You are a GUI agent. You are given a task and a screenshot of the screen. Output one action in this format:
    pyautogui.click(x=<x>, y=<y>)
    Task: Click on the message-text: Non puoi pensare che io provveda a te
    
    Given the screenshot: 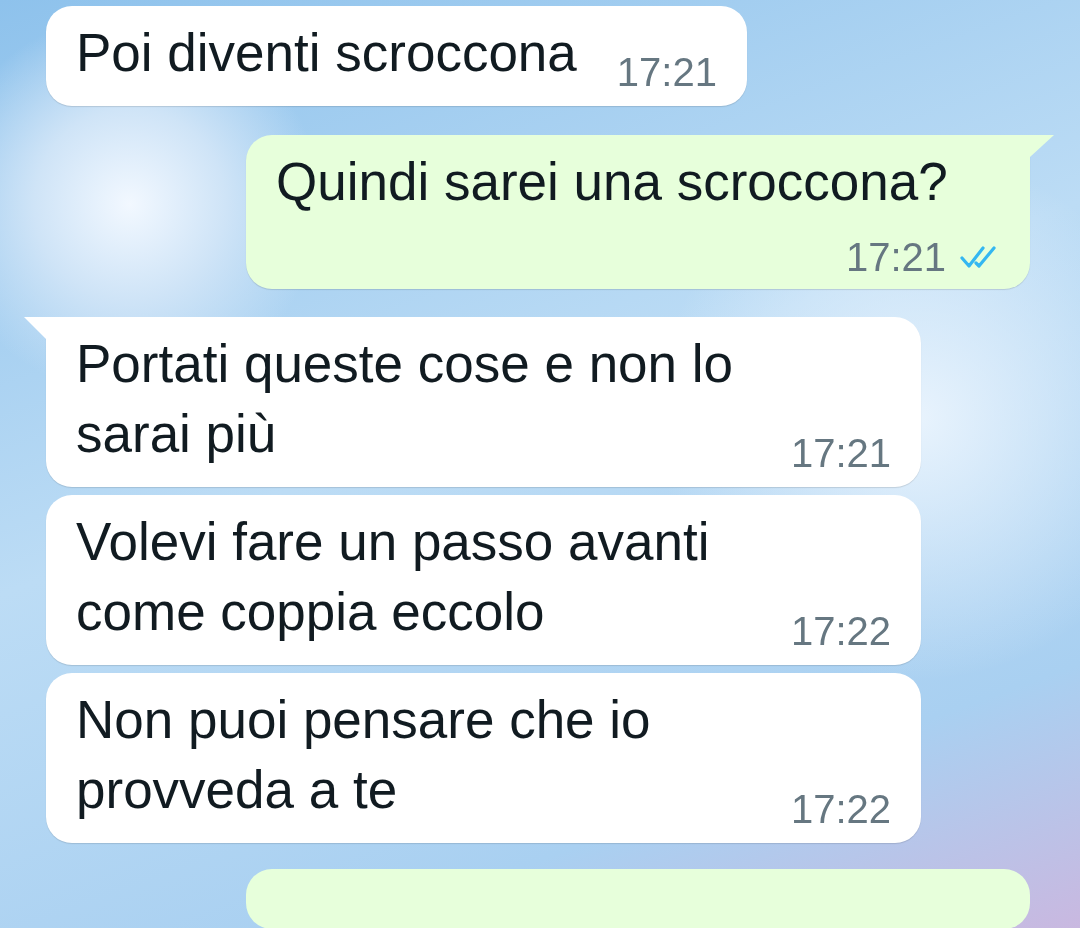 What is the action you would take?
    pyautogui.click(x=364, y=755)
    